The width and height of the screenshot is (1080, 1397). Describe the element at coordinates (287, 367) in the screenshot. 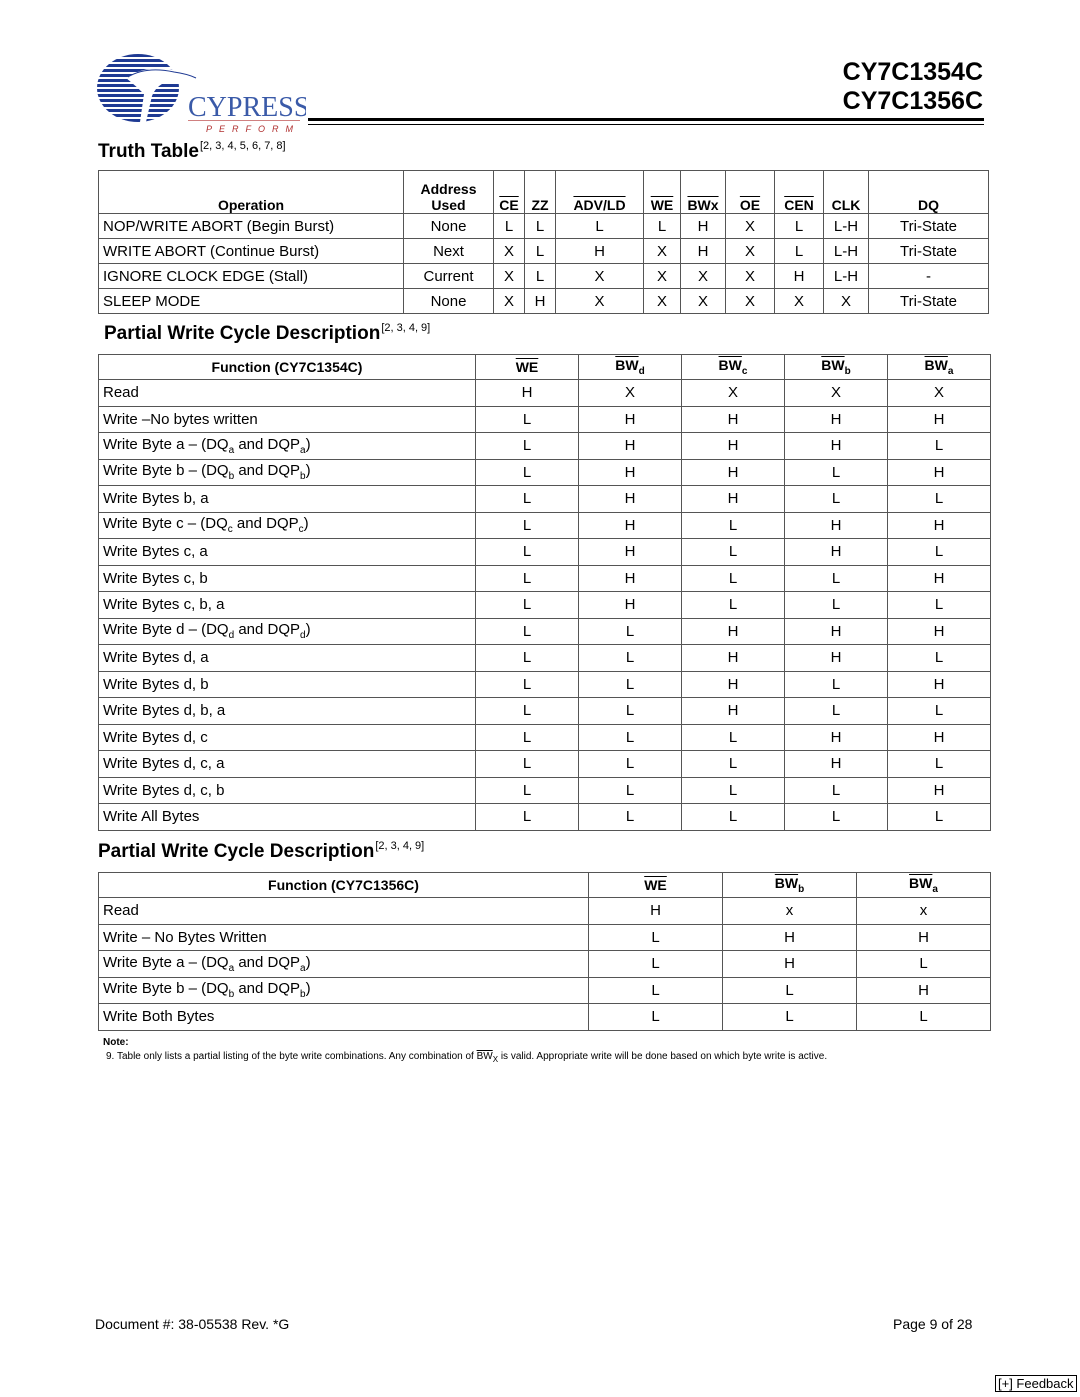

I see `column-header-label: Function (CY7C1354C)` at that location.